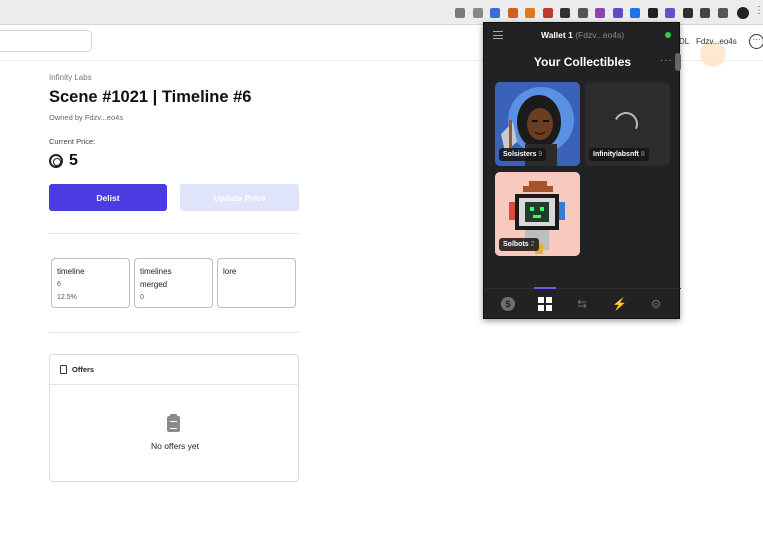 This screenshot has height=541, width=763. What do you see at coordinates (545, 288) in the screenshot?
I see `active-tab-indicator` at bounding box center [545, 288].